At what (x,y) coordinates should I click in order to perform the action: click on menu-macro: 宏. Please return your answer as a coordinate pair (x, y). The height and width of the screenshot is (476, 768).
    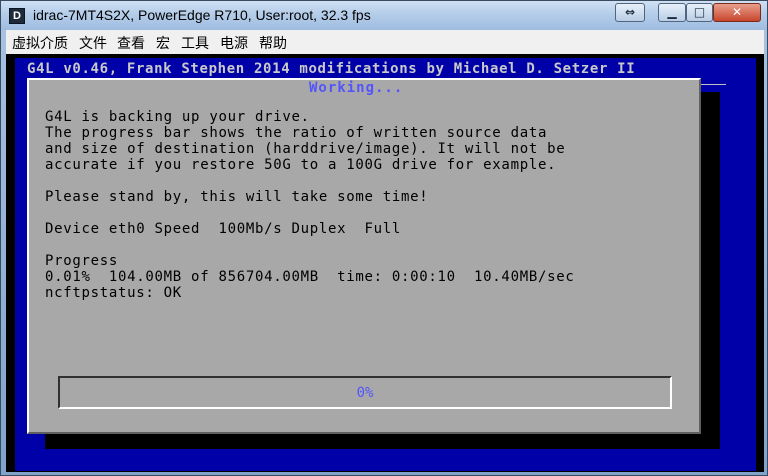
    Looking at the image, I should click on (163, 43).